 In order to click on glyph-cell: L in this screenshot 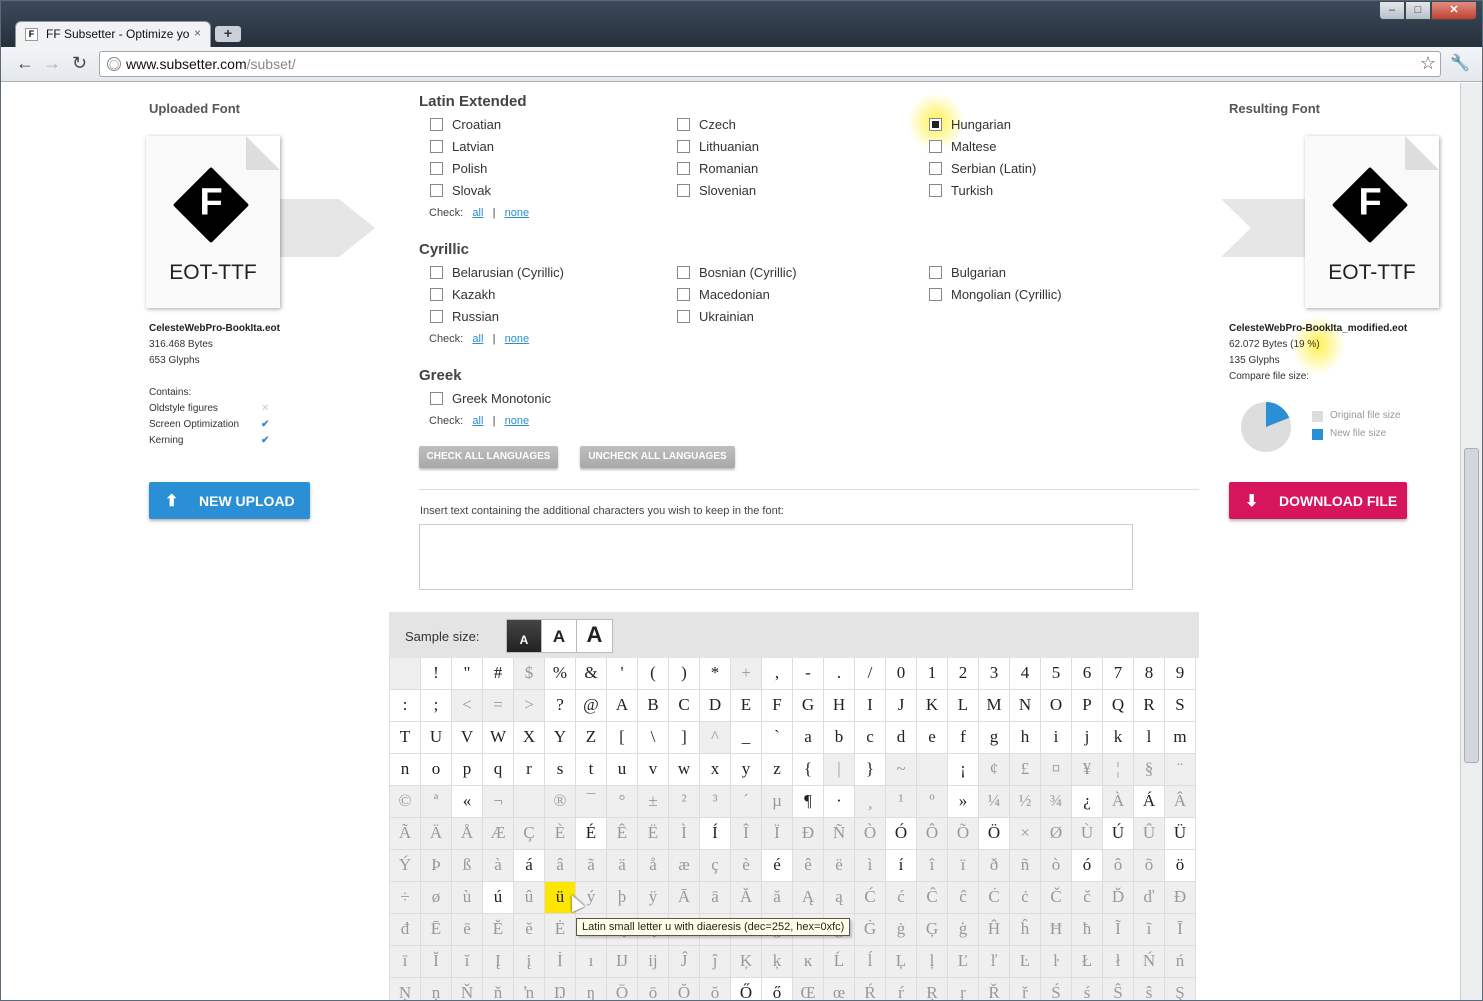, I will do `click(963, 706)`.